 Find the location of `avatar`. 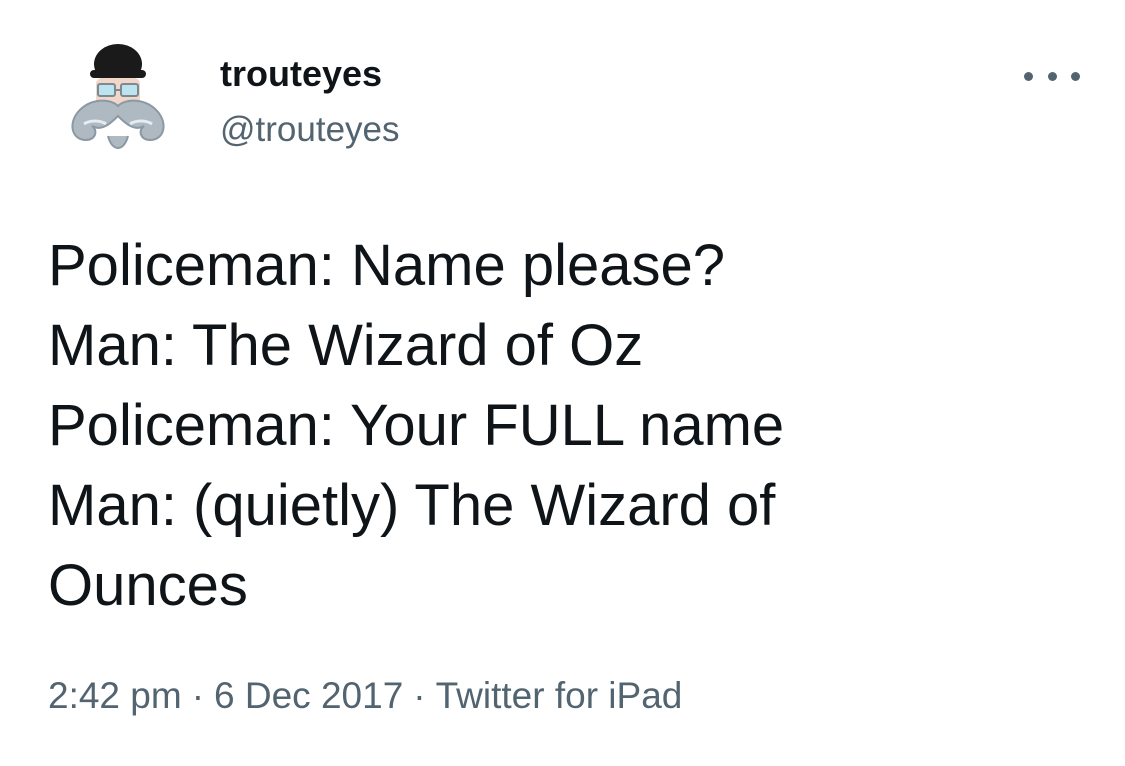

avatar is located at coordinates (118, 108).